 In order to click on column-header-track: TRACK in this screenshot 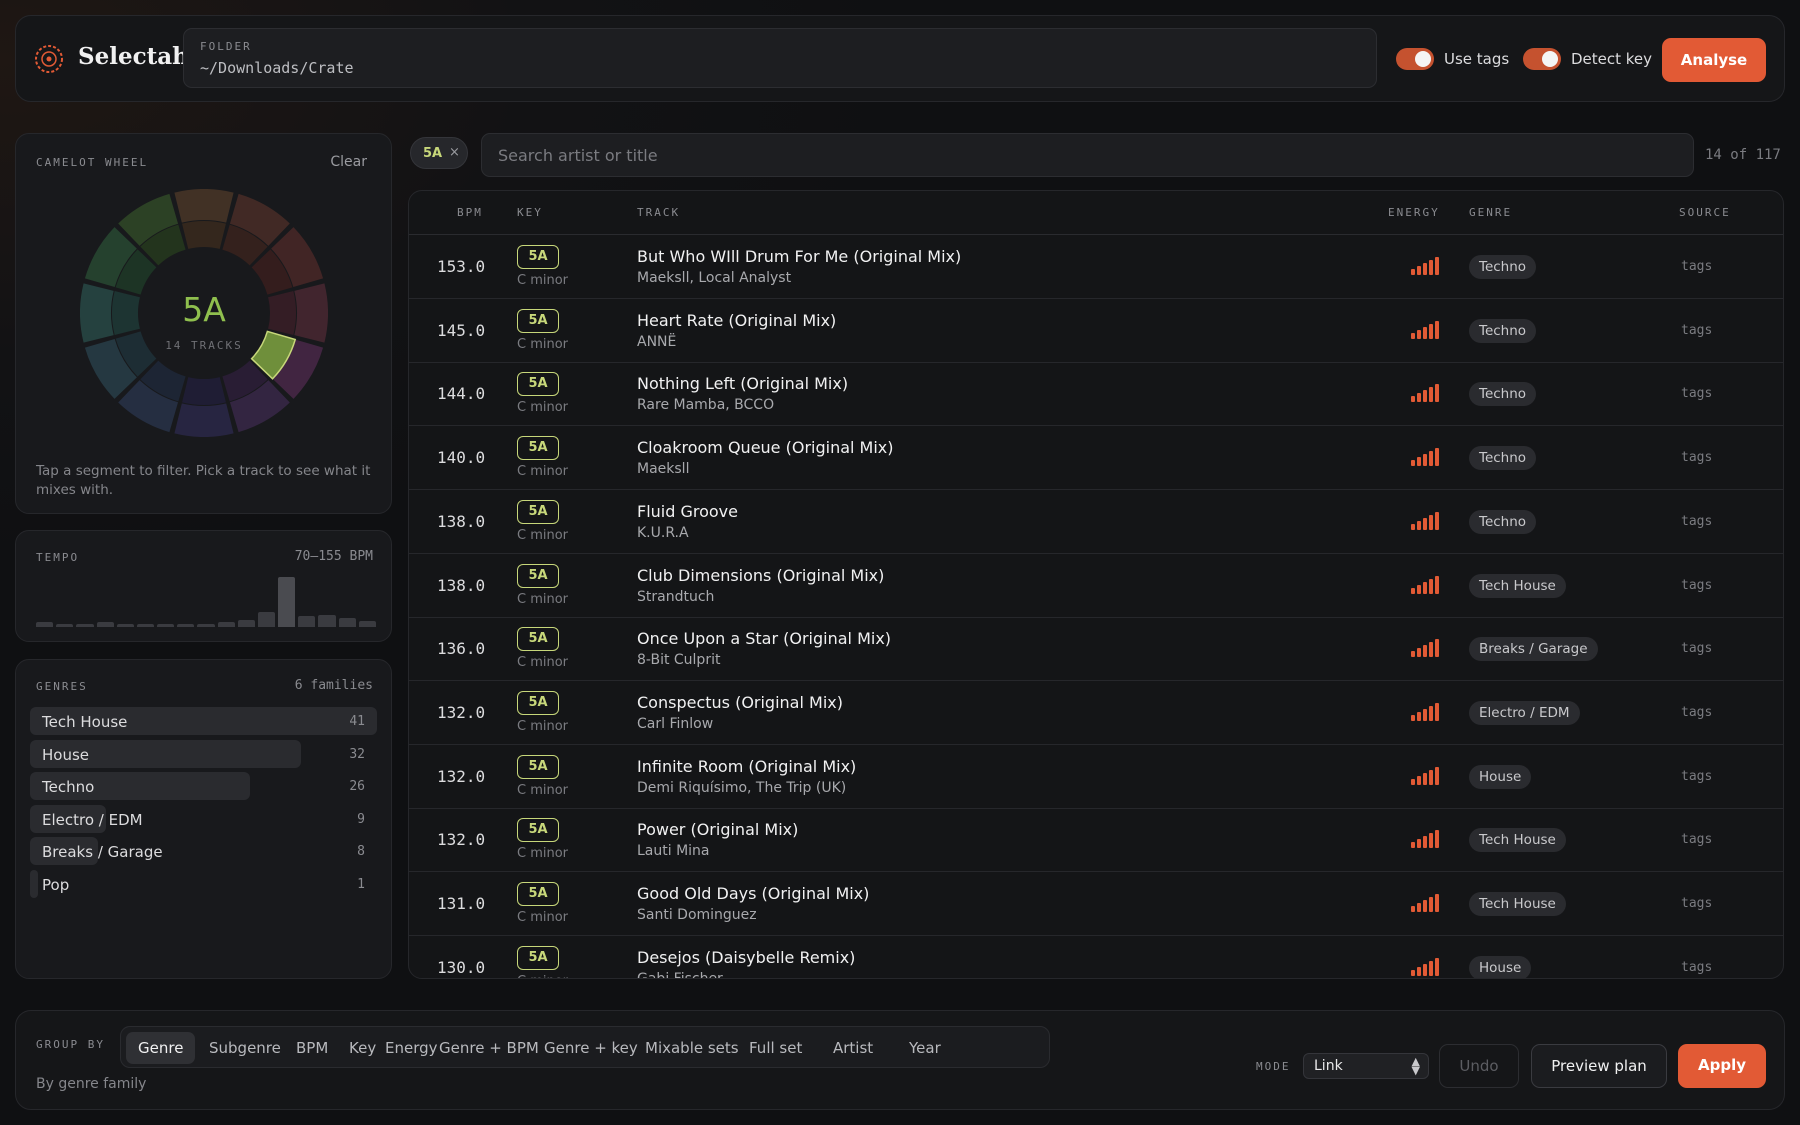, I will do `click(658, 212)`.